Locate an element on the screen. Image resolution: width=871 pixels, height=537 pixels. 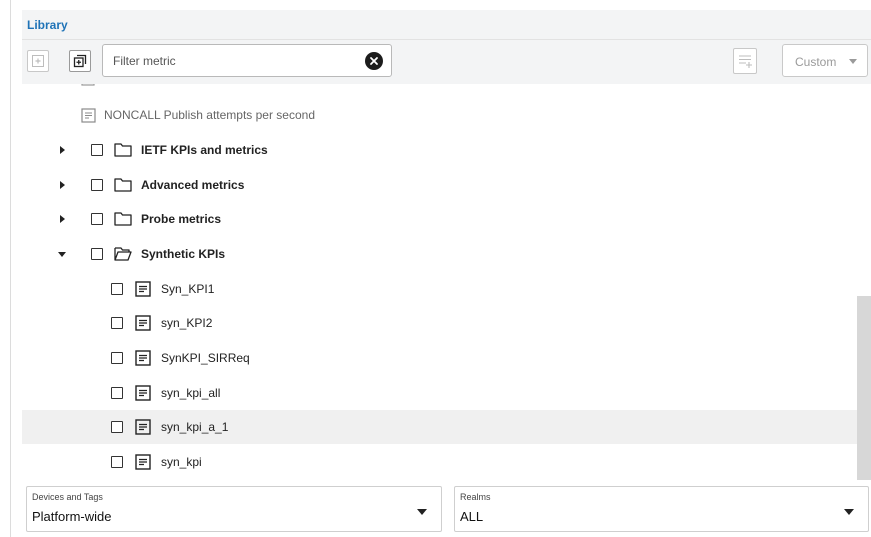
list-item-label: NONCALL Publish attempts per second is located at coordinates (209, 115).